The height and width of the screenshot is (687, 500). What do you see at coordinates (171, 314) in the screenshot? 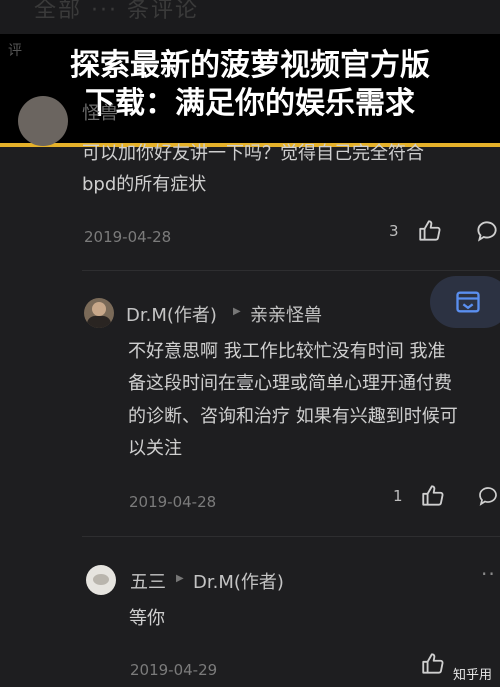
I see `reply-author: Dr.M(作者)` at bounding box center [171, 314].